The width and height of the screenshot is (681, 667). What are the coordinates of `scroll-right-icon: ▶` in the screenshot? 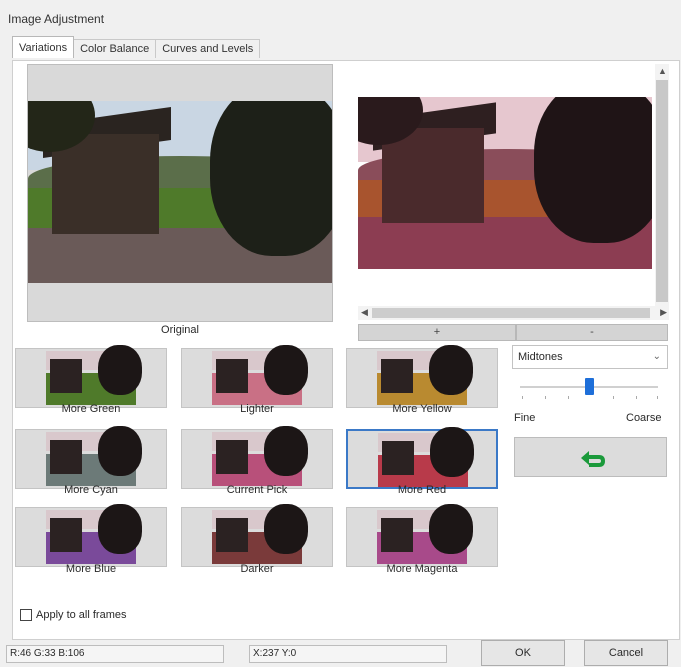 It's located at (663, 312).